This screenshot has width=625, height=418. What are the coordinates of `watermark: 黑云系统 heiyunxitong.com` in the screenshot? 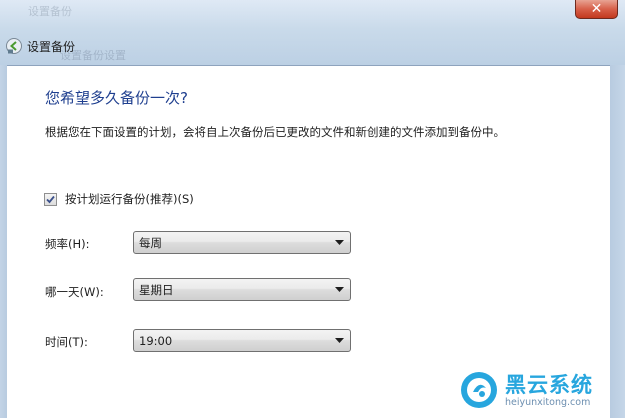 It's located at (526, 390).